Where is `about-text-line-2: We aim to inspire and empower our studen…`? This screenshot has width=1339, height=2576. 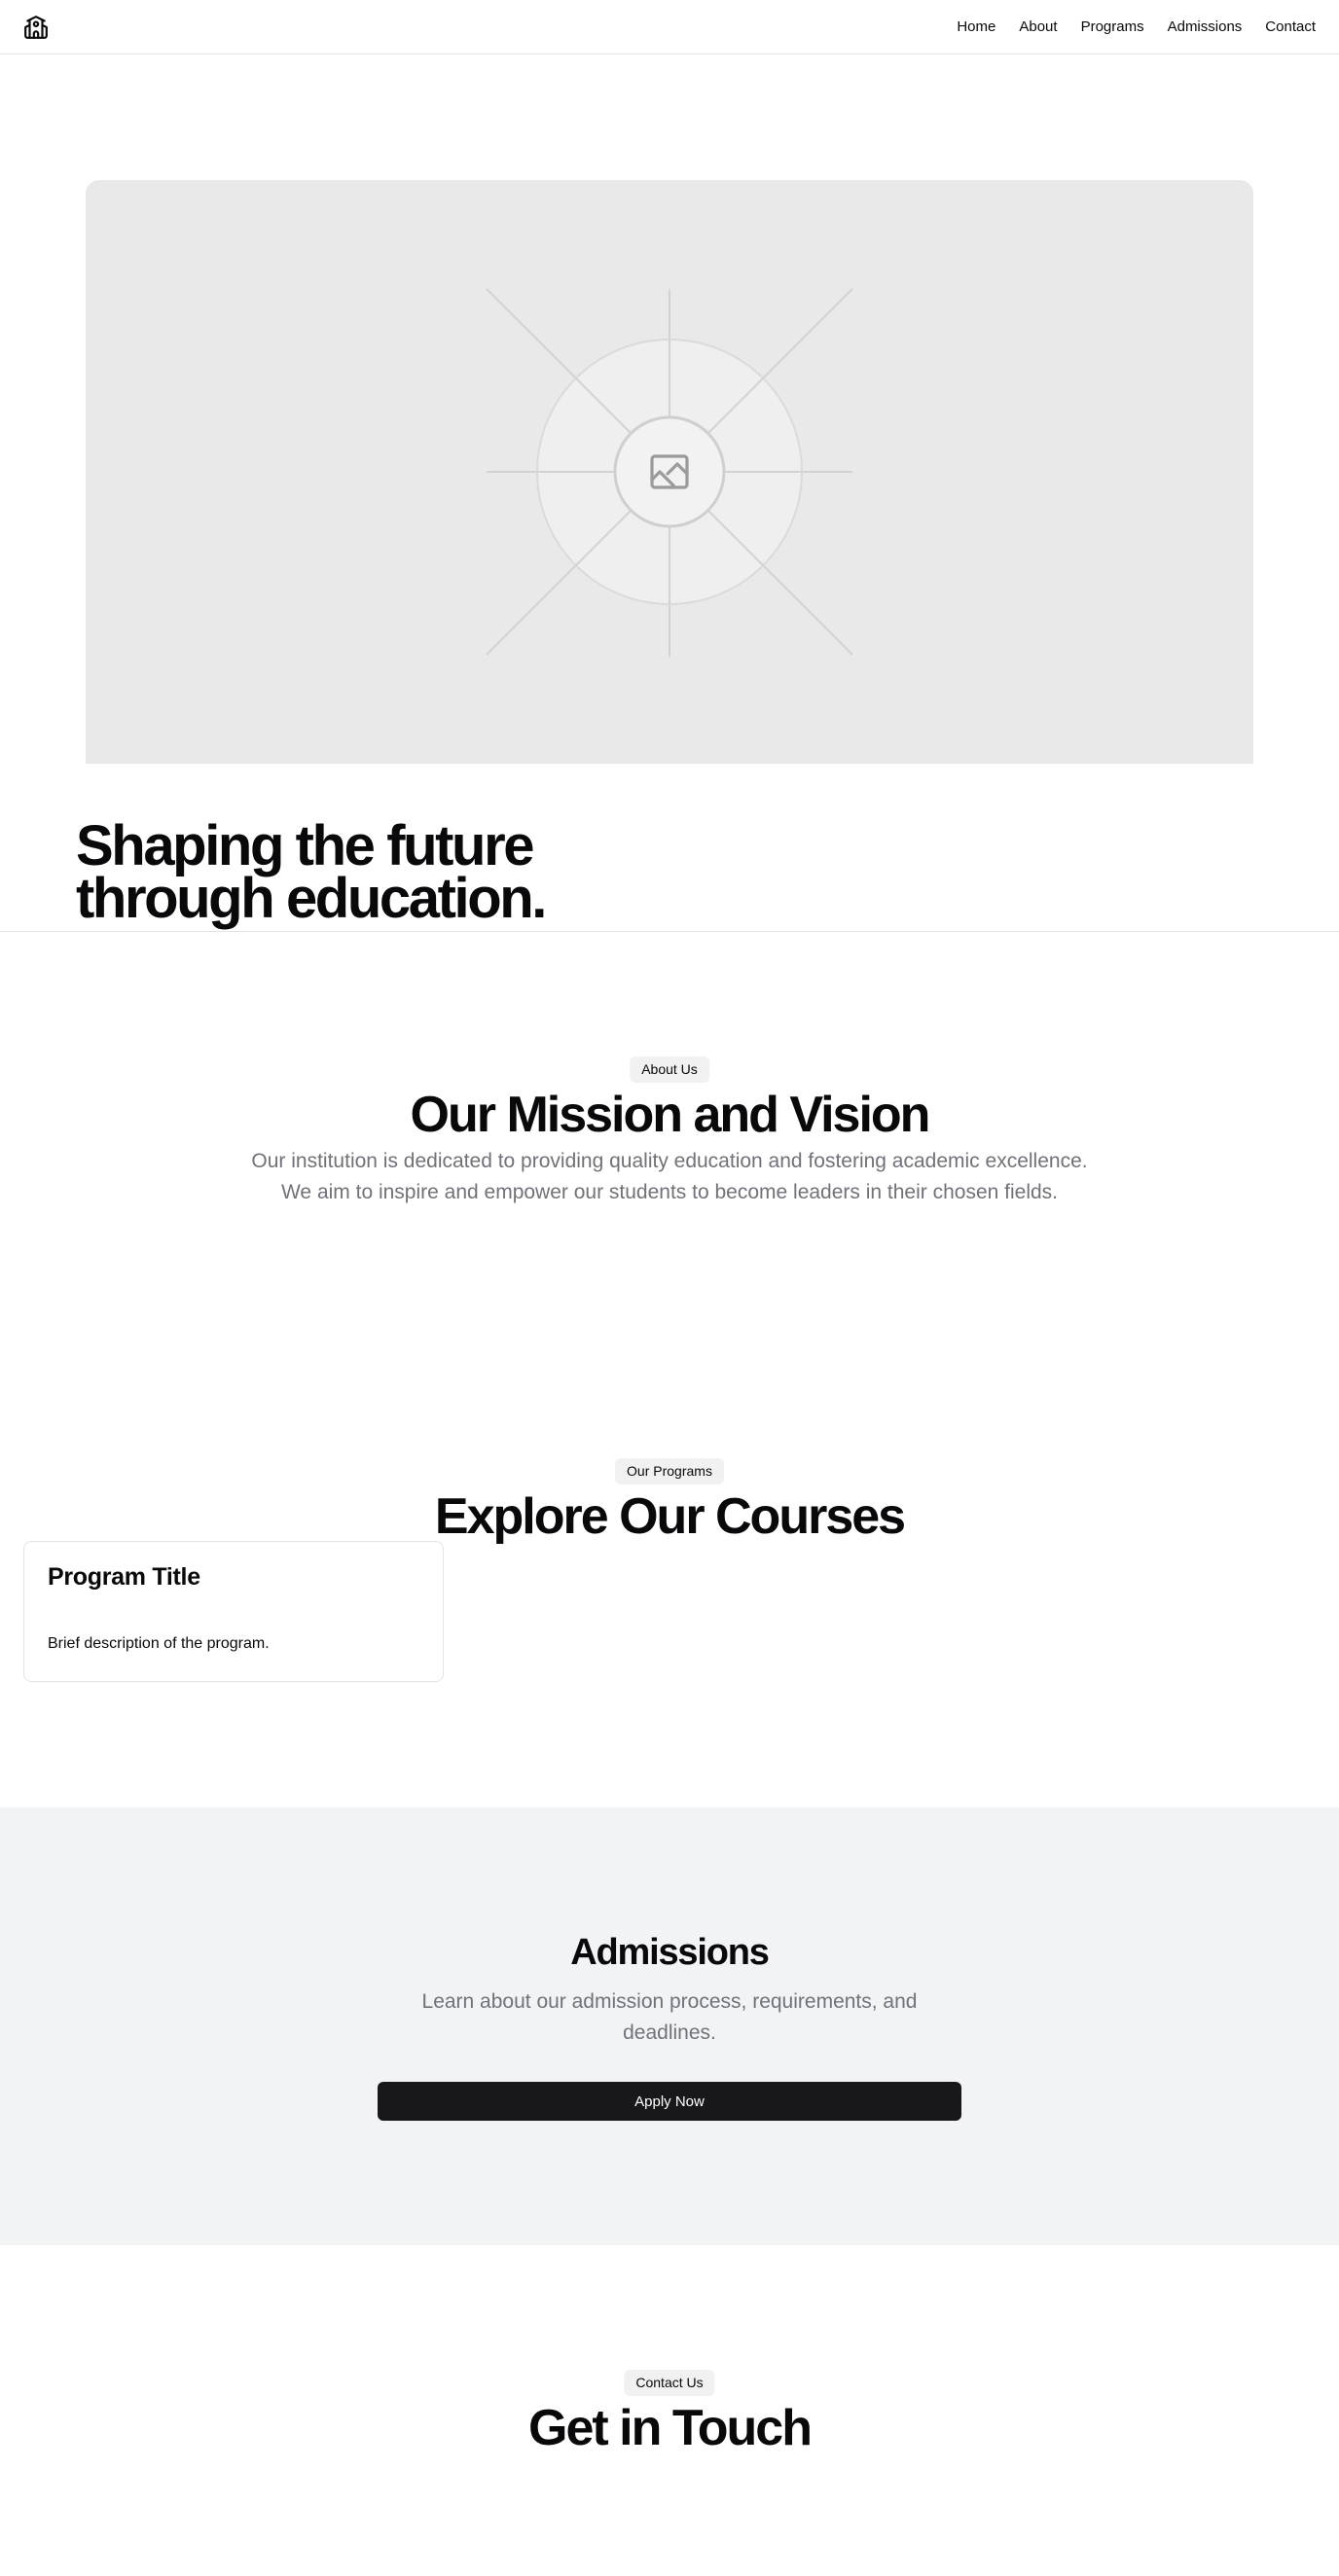
about-text-line-2: We aim to inspire and empower our studen… is located at coordinates (669, 1192).